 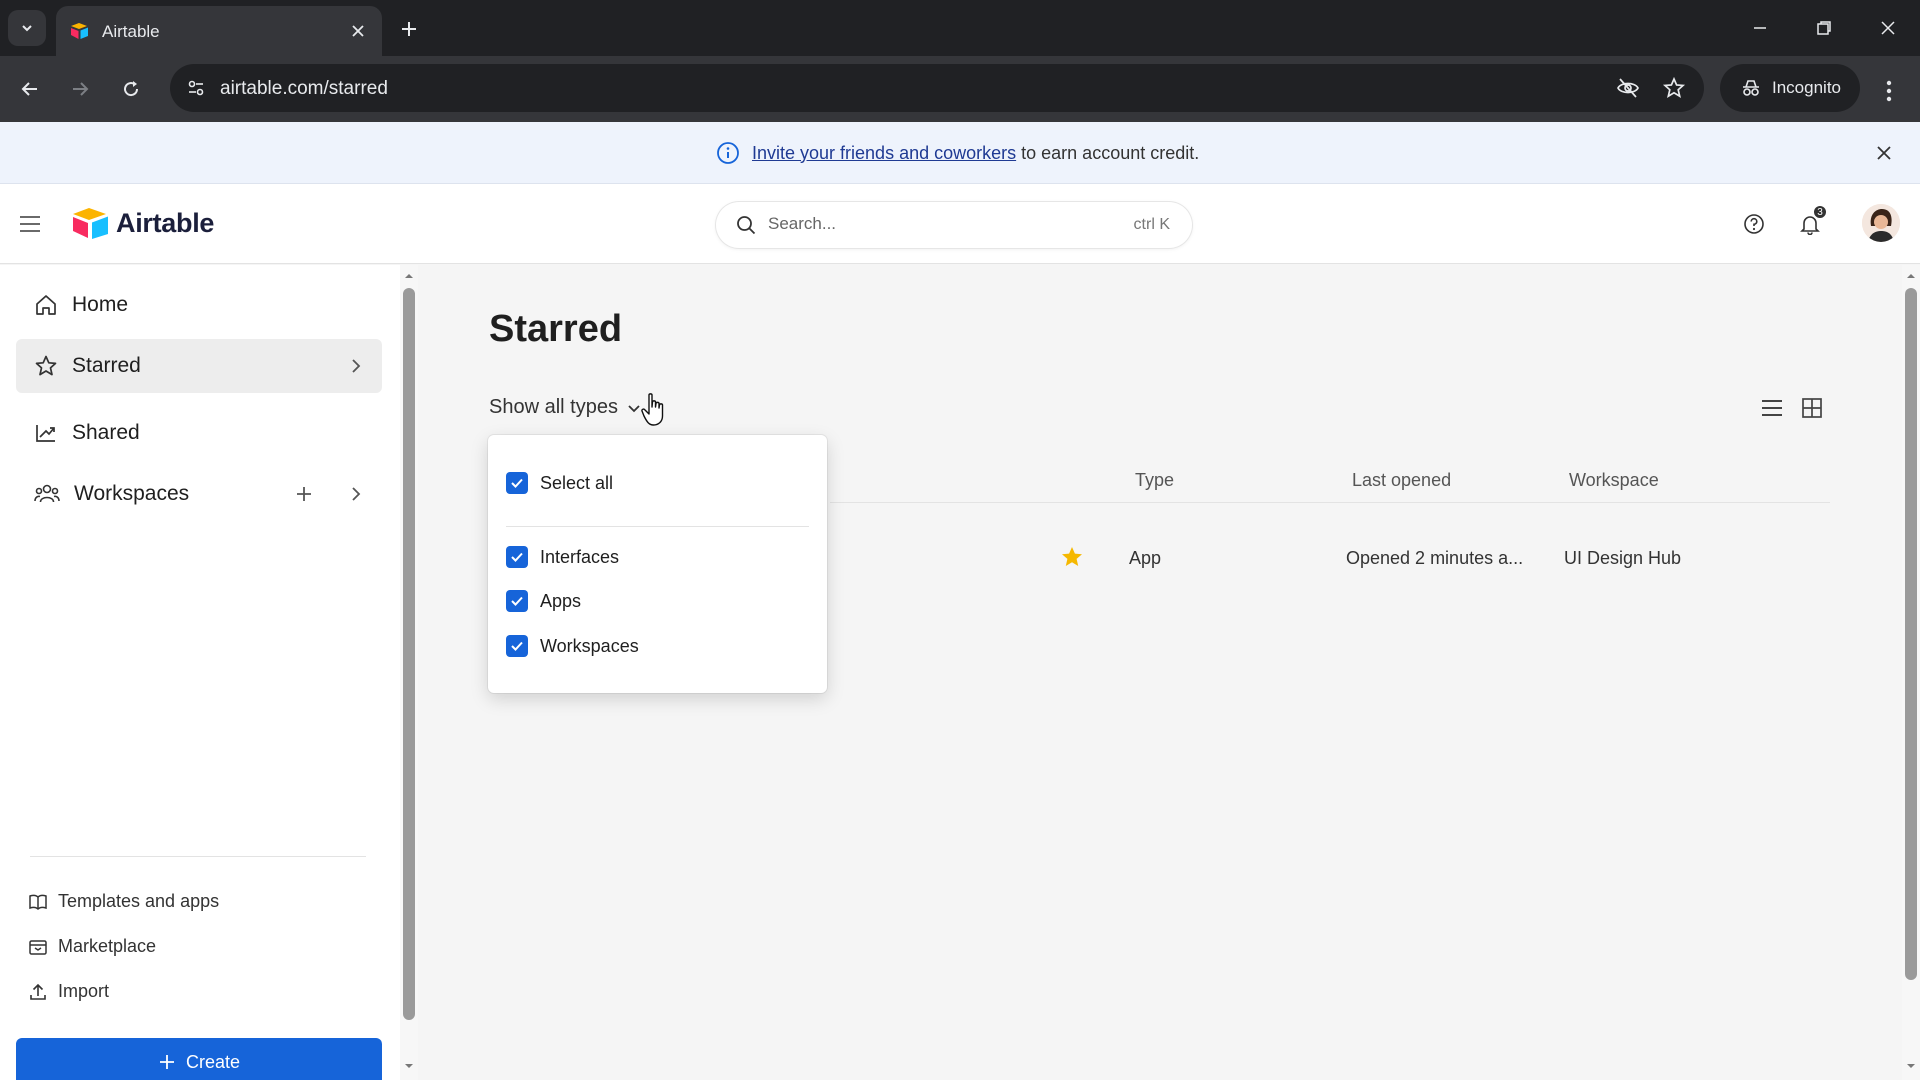 I want to click on list-view-button, so click(x=1772, y=408).